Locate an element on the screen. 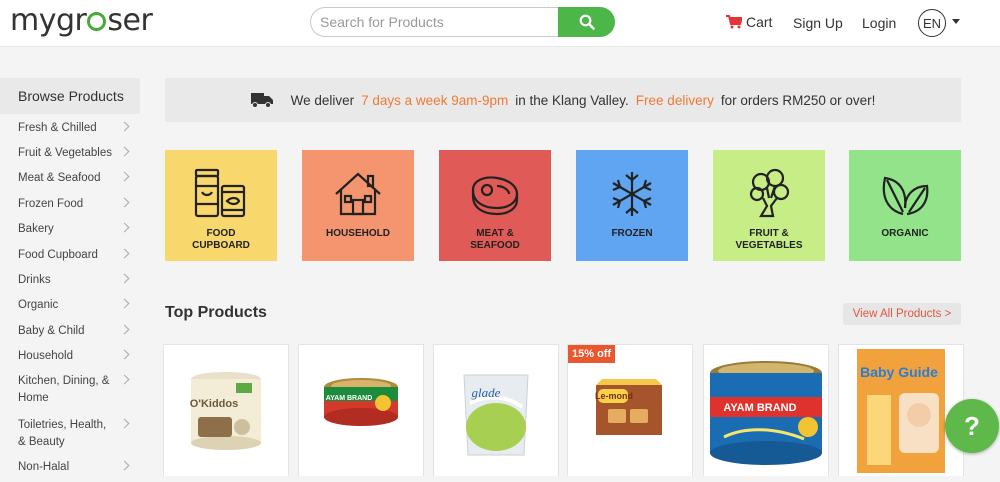  leaves-icon is located at coordinates (905, 196).